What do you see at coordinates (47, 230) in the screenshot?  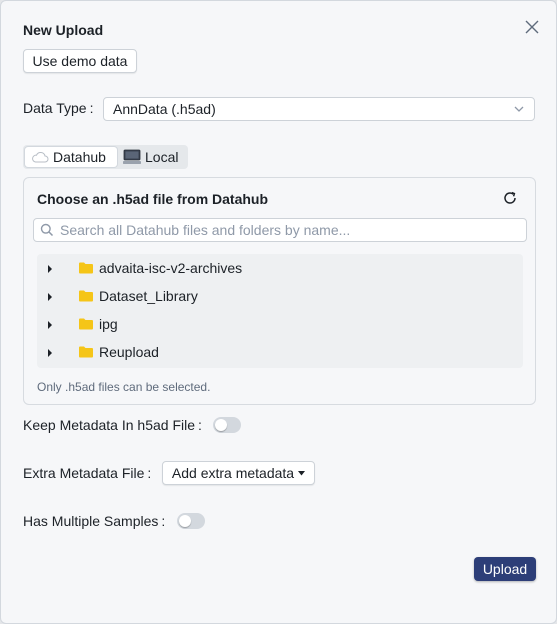 I see `search-icon` at bounding box center [47, 230].